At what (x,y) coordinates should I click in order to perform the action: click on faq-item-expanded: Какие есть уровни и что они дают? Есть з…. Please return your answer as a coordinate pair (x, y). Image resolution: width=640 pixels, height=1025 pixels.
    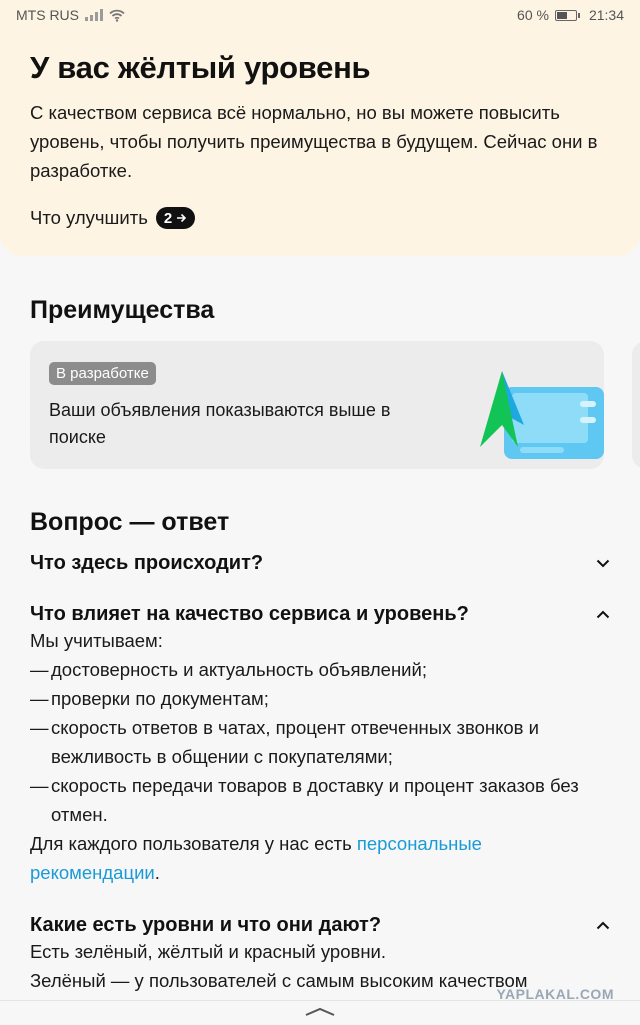
    Looking at the image, I should click on (320, 954).